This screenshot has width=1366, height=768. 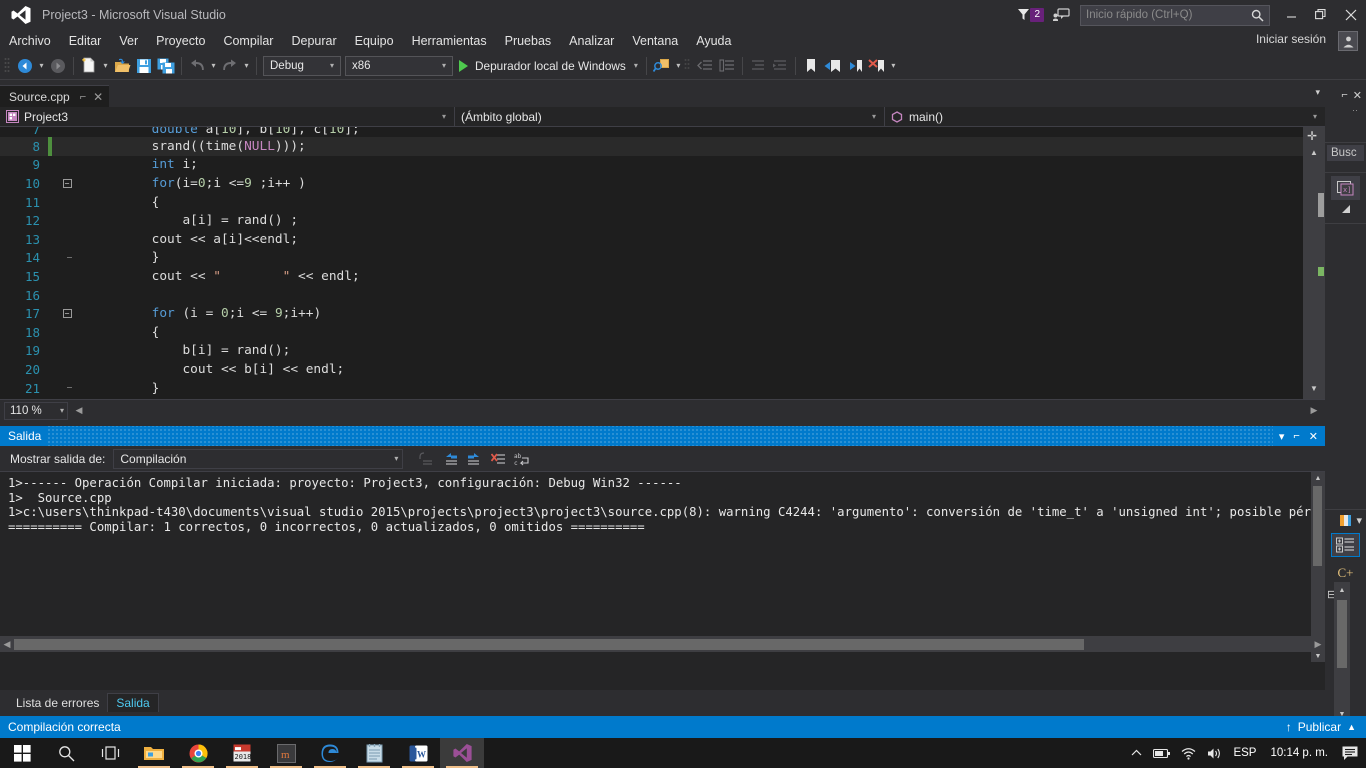 I want to click on solution-explorer-tab: Busc, so click(x=1345, y=159).